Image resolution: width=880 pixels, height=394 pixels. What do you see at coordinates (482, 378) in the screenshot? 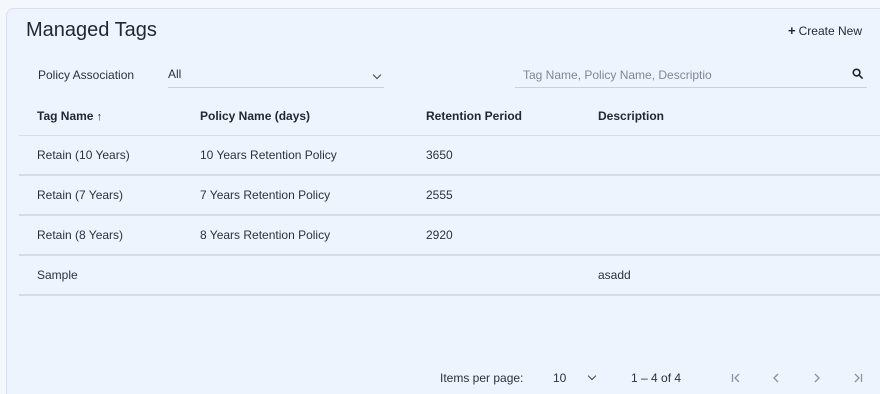
I see `items-per-page-label: Items per page:` at bounding box center [482, 378].